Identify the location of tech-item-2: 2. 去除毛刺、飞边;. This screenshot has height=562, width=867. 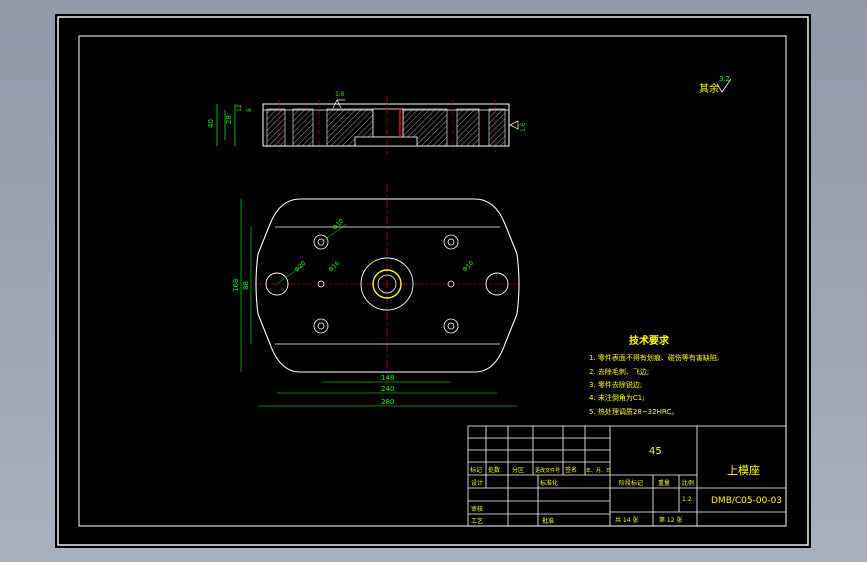
(619, 371).